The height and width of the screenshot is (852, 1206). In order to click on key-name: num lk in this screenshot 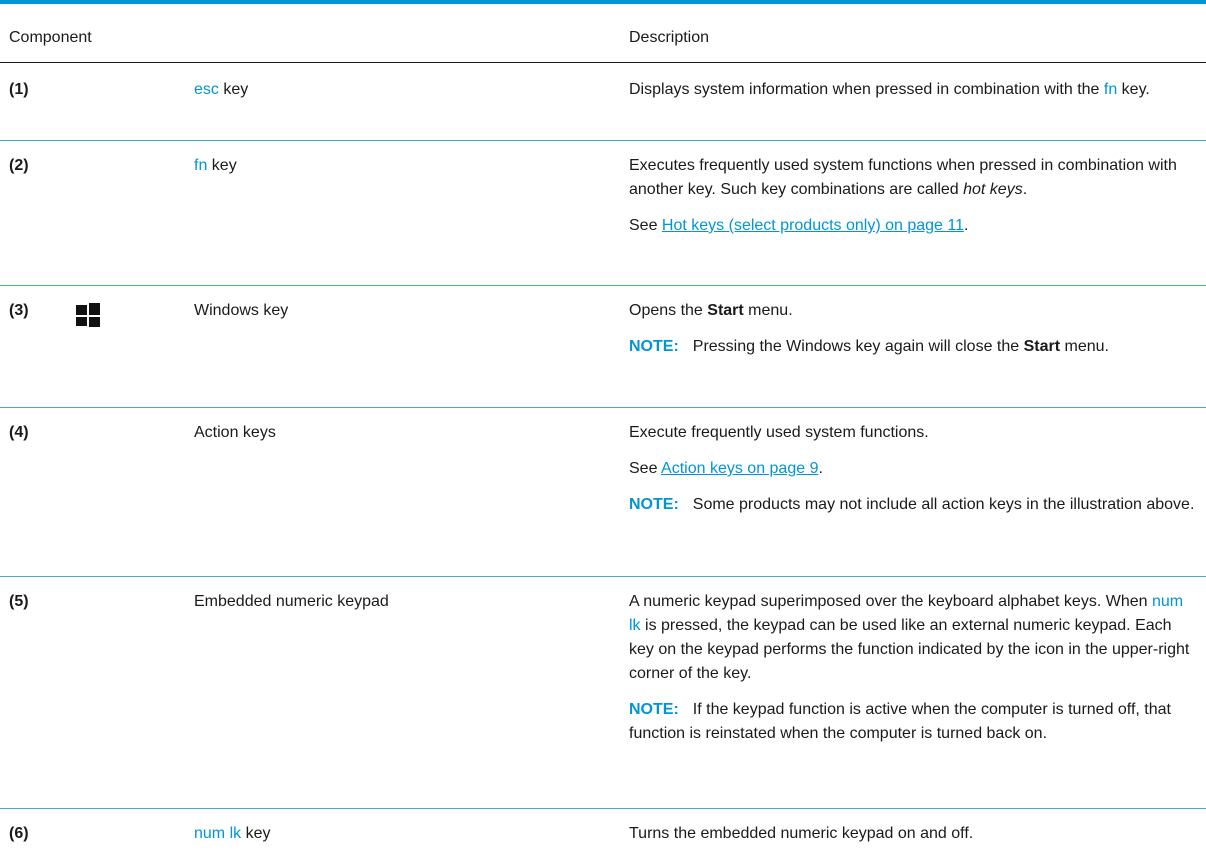, I will do `click(218, 833)`.